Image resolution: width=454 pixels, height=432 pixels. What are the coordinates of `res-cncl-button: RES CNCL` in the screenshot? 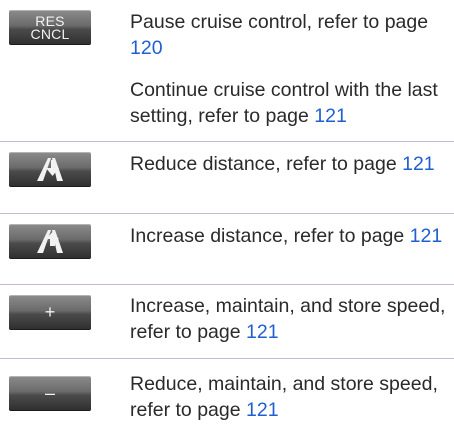 It's located at (50, 27).